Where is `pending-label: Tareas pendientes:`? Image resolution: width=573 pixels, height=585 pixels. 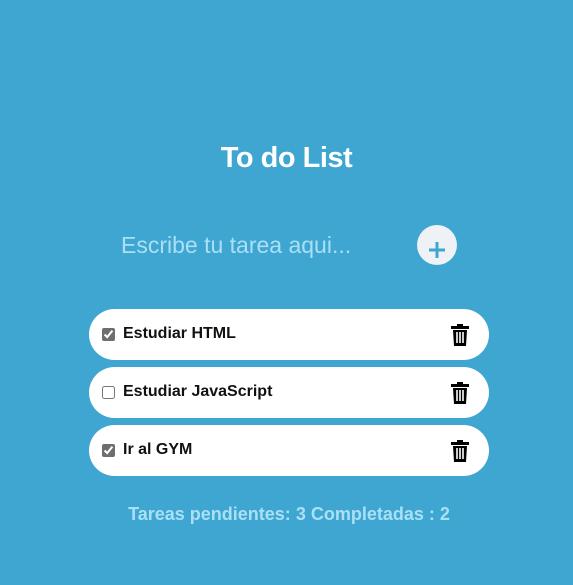
pending-label: Tareas pendientes: is located at coordinates (209, 514).